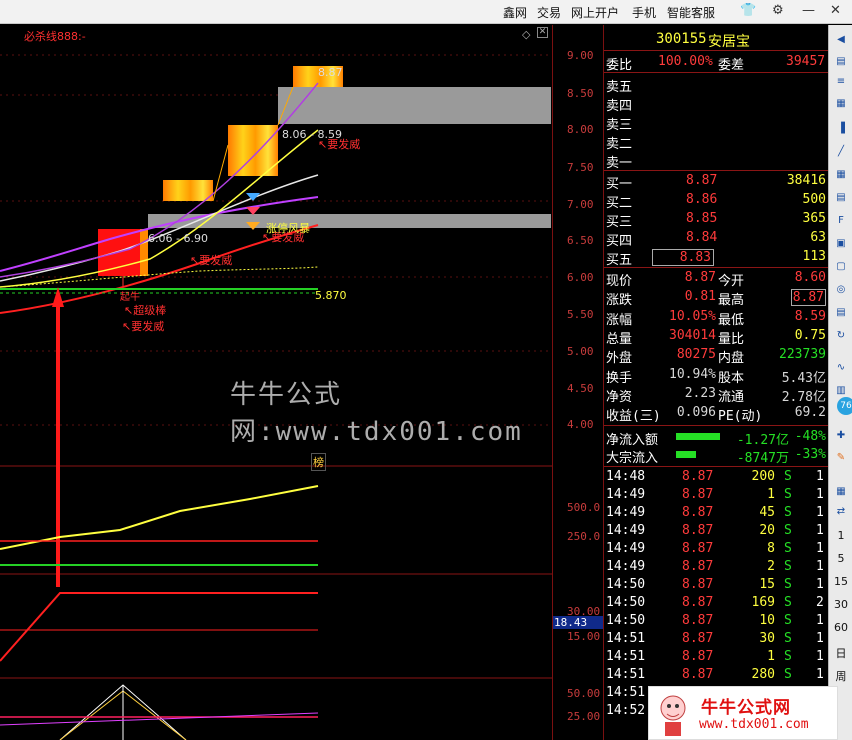 This screenshot has width=852, height=740. Describe the element at coordinates (716, 201) in the screenshot. I see `buy-row: 买二 8.86 500` at that location.